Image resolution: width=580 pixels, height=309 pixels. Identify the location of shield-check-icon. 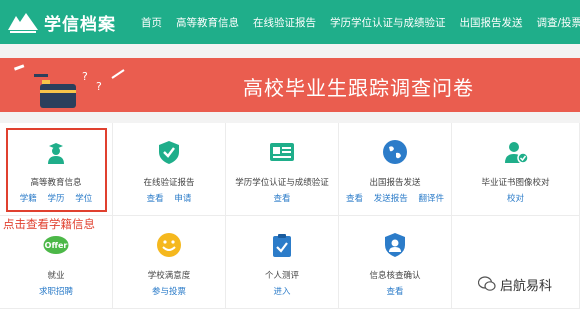
(169, 152).